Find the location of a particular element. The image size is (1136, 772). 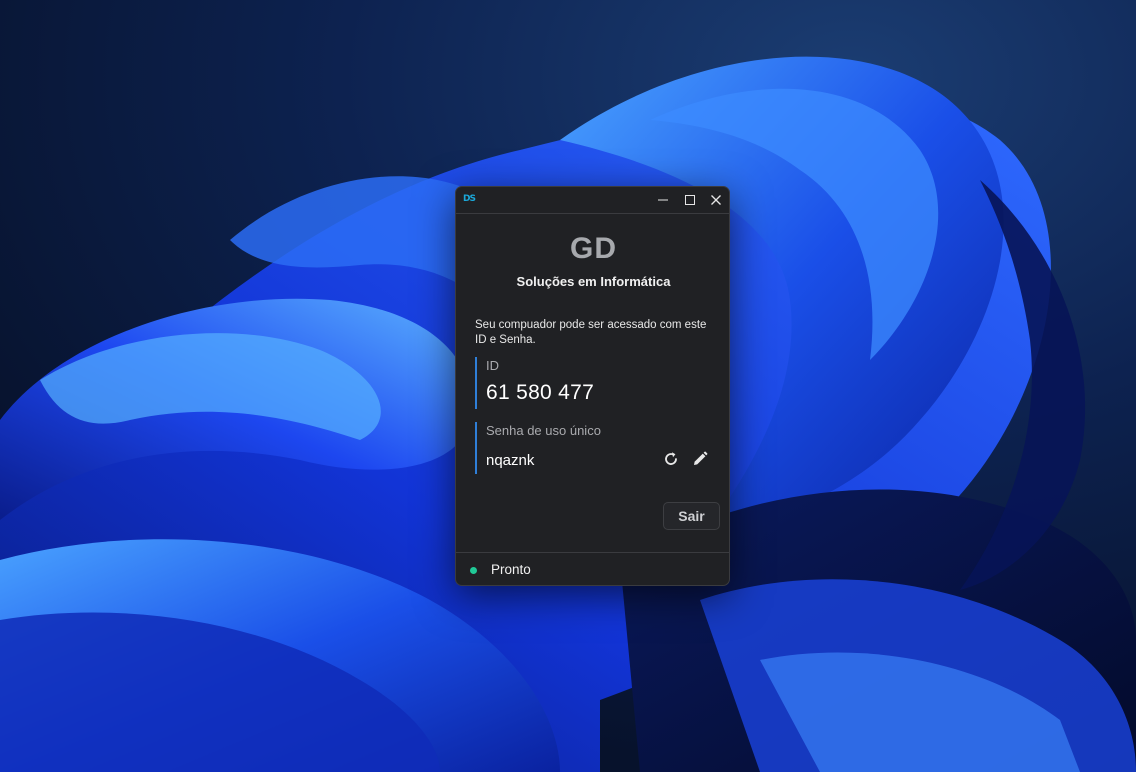

status-bar: Pronto is located at coordinates (592, 568).